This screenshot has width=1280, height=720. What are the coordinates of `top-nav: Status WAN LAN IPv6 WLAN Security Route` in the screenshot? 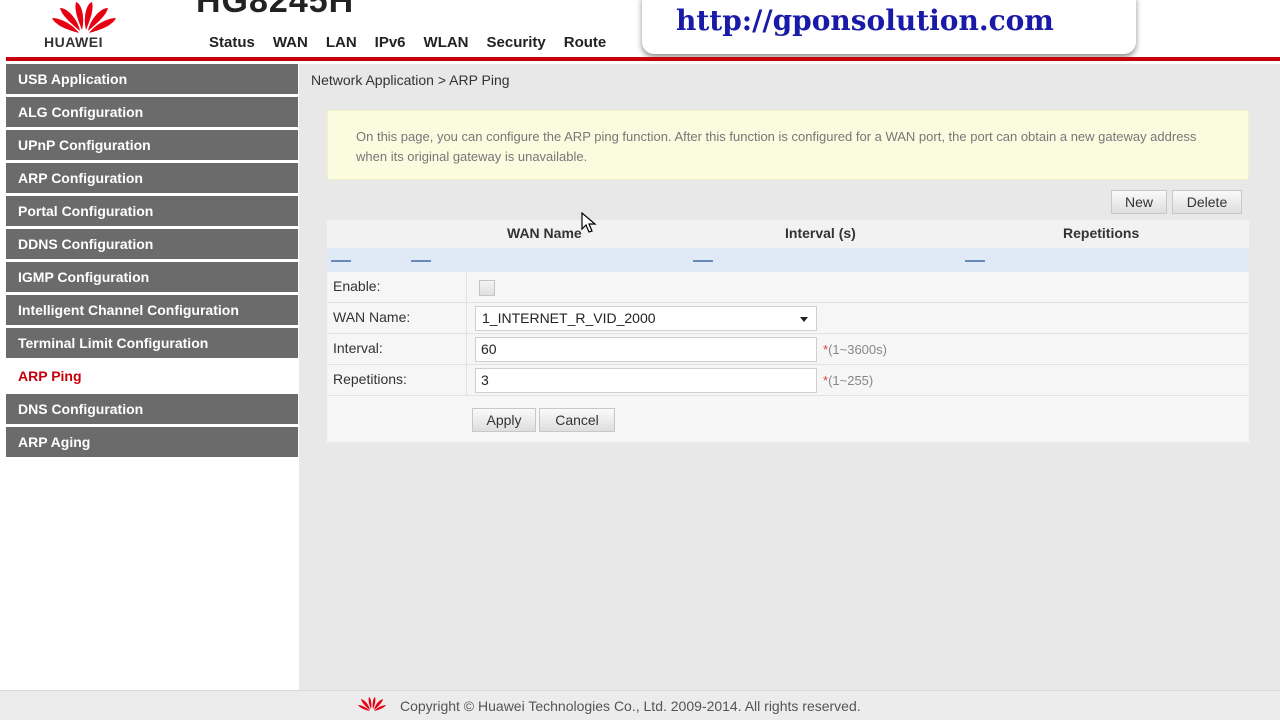 It's located at (407, 42).